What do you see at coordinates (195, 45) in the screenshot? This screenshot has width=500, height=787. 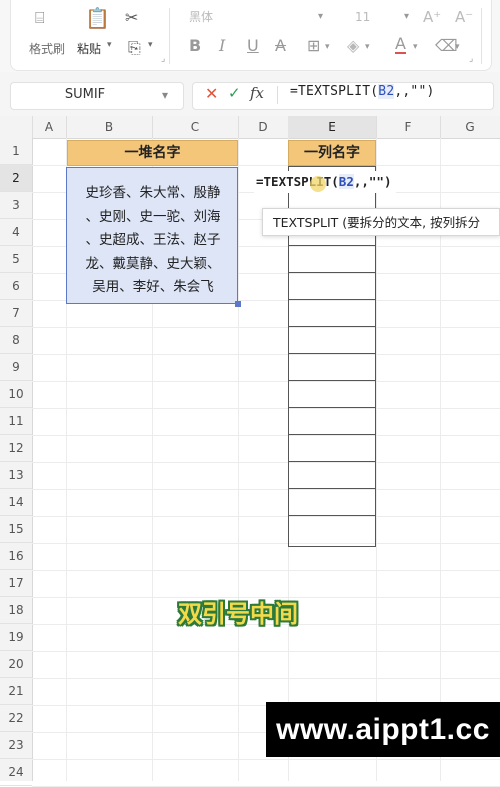 I see `bold-button: B` at bounding box center [195, 45].